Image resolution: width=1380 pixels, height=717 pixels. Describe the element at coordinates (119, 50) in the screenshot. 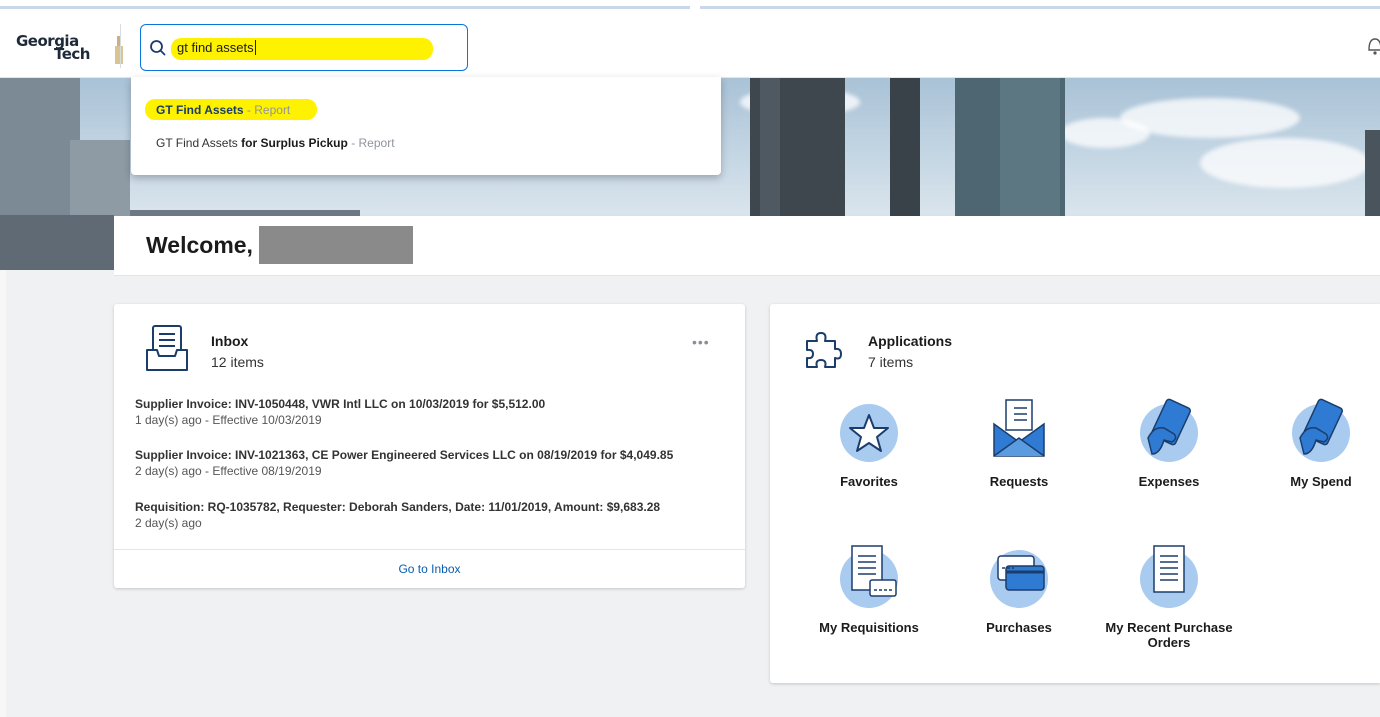

I see `tower-icon` at that location.